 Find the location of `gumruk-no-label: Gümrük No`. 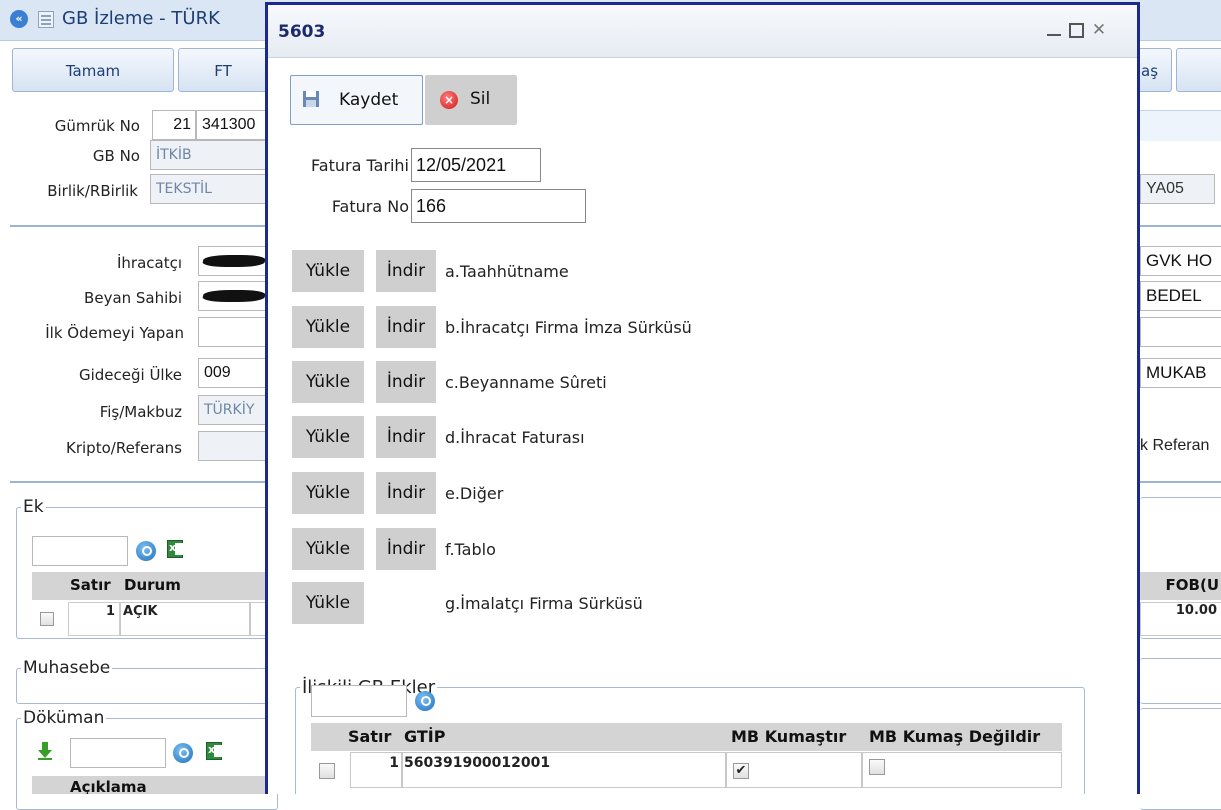

gumruk-no-label: Gümrük No is located at coordinates (97, 126).